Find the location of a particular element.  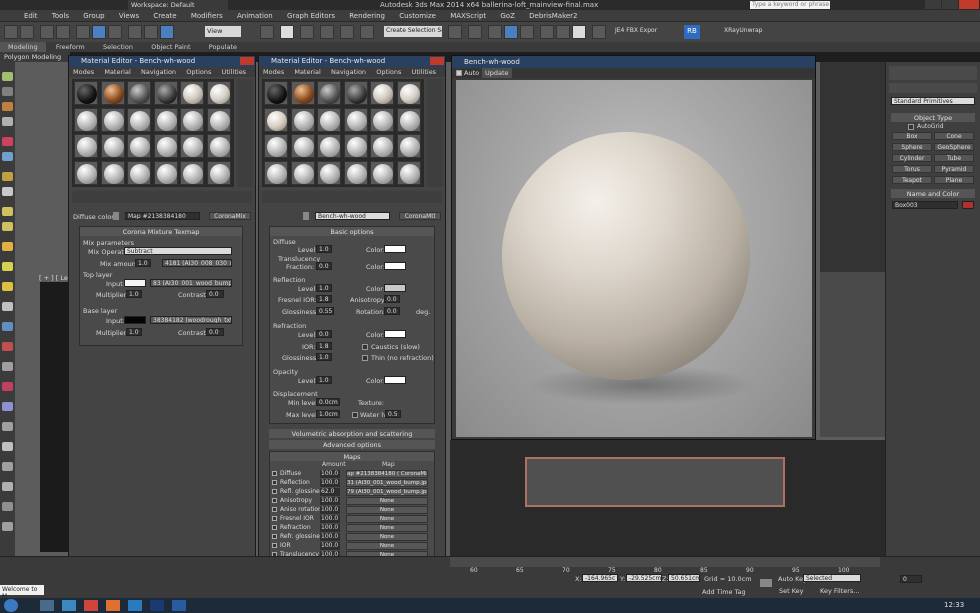

rect-select-icon is located at coordinates (115, 32).